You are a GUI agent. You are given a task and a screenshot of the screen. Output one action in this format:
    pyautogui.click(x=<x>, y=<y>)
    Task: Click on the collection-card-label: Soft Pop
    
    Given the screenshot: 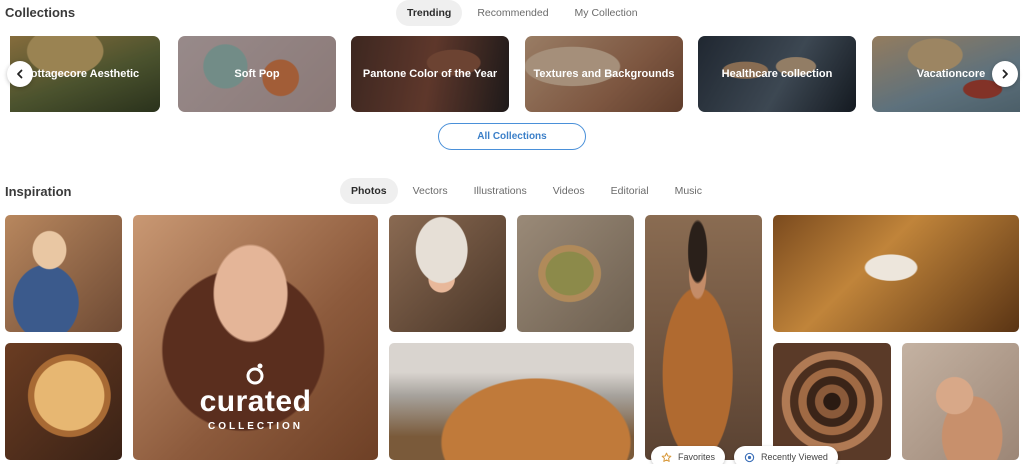 What is the action you would take?
    pyautogui.click(x=257, y=74)
    